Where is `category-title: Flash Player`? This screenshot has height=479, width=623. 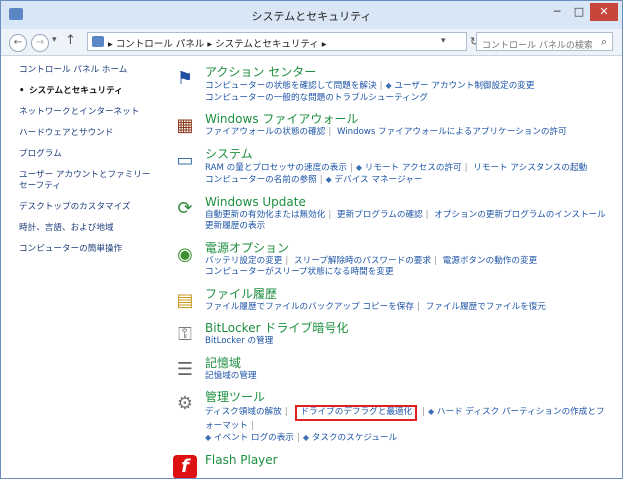
category-title: Flash Player is located at coordinates (409, 460).